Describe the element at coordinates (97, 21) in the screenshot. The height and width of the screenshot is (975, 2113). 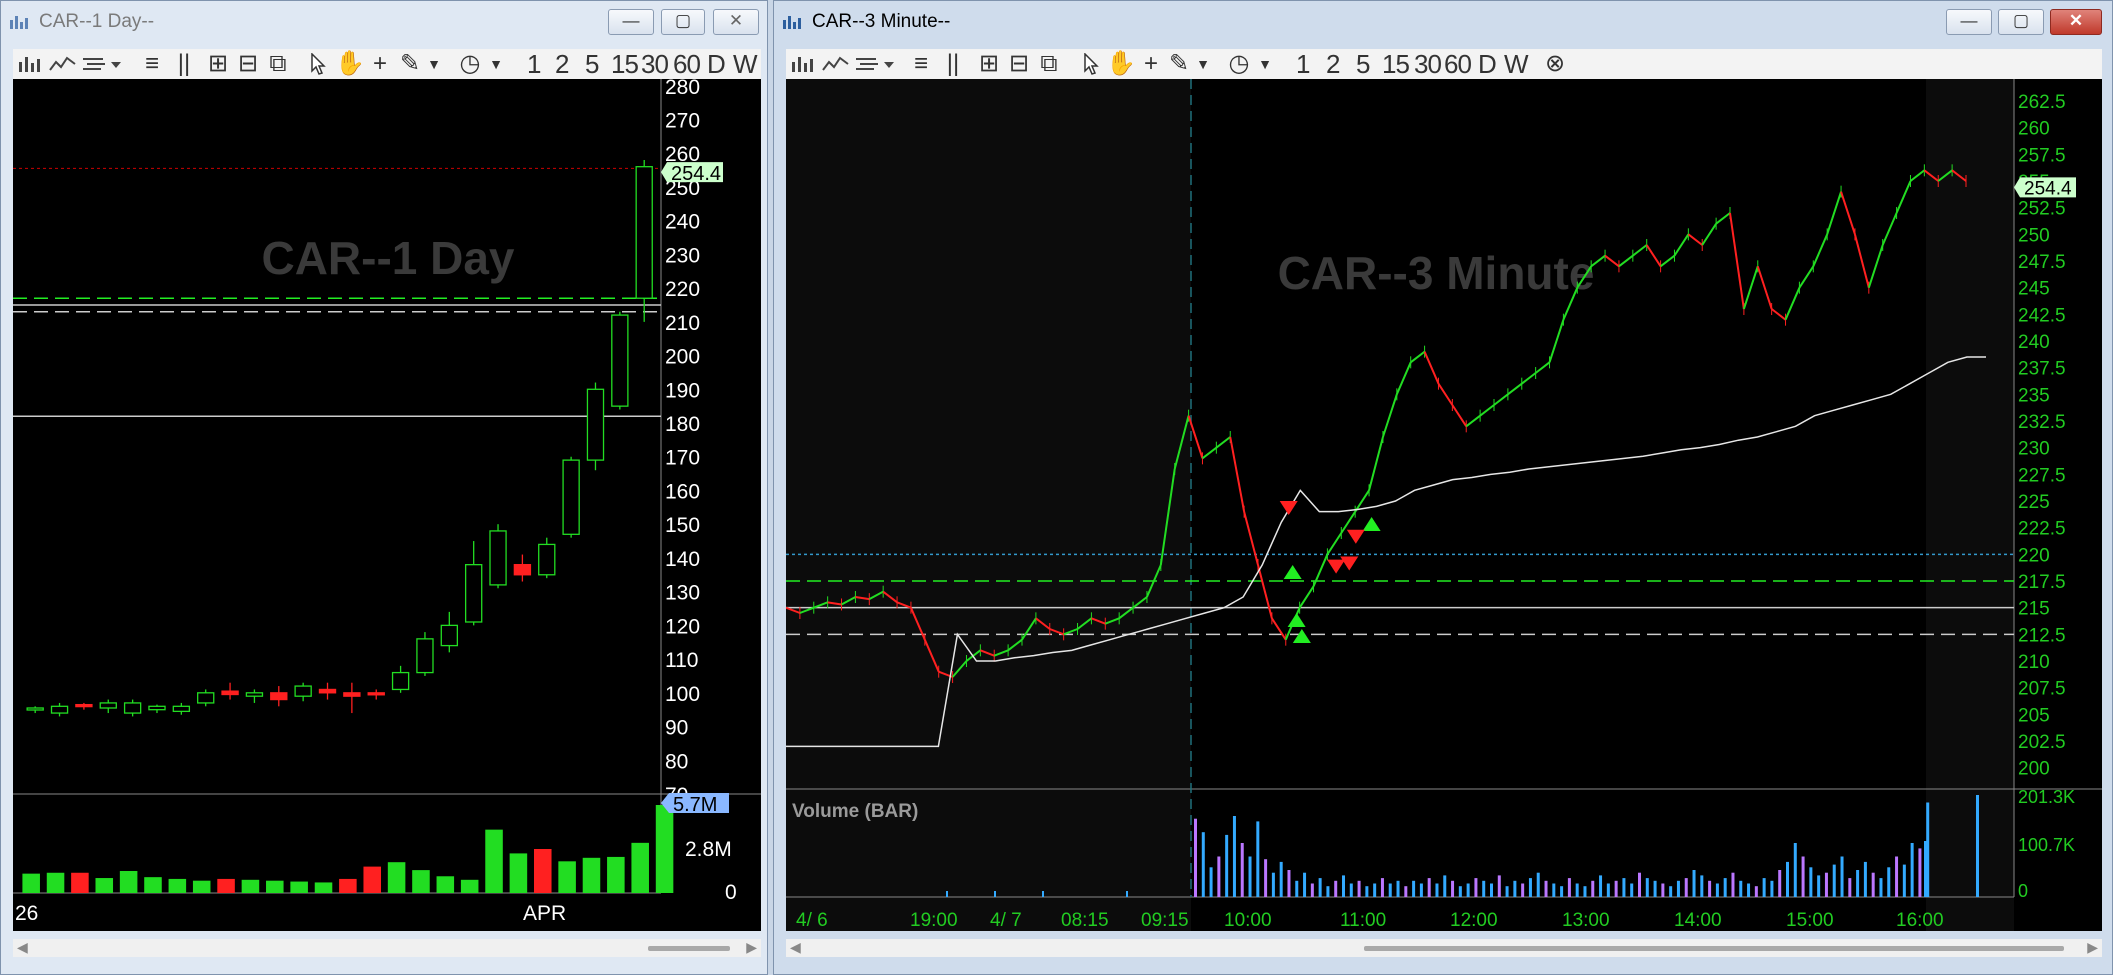
I see `daily-window-title: CAR--1 Day--` at that location.